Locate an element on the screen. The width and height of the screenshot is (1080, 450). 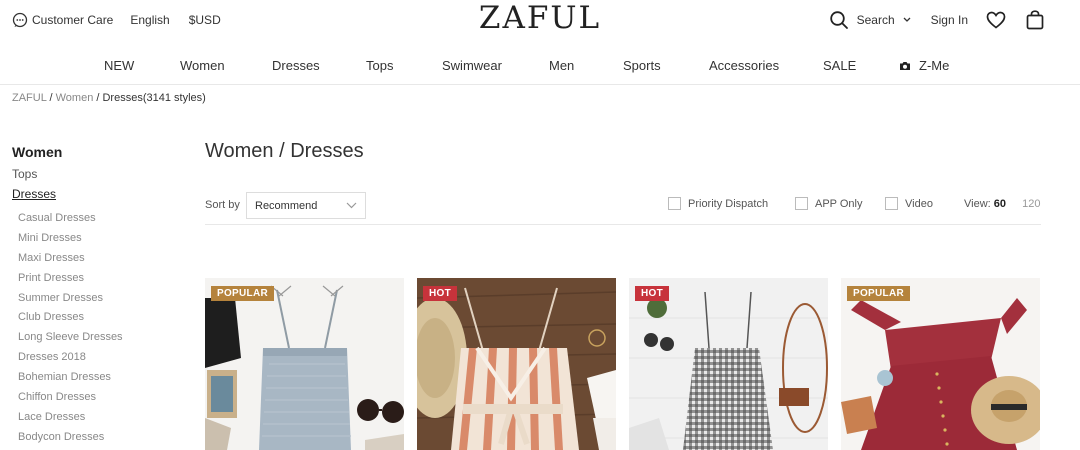
page-title: Women / Dresses is located at coordinates (284, 151).